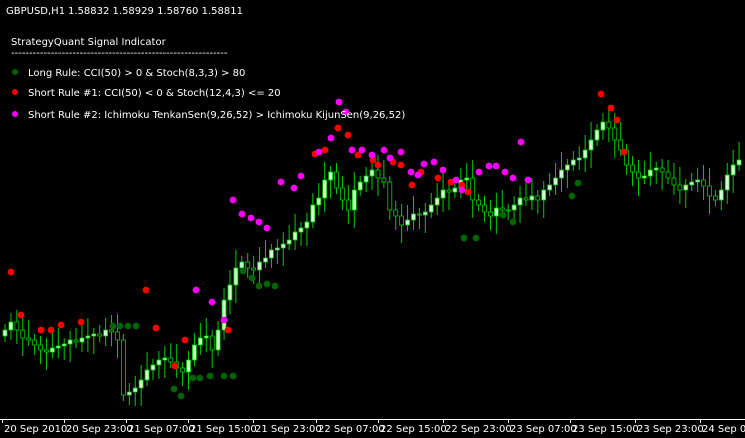  What do you see at coordinates (723, 429) in the screenshot?
I see `time-axis-label: 24 Sep 07:00` at bounding box center [723, 429].